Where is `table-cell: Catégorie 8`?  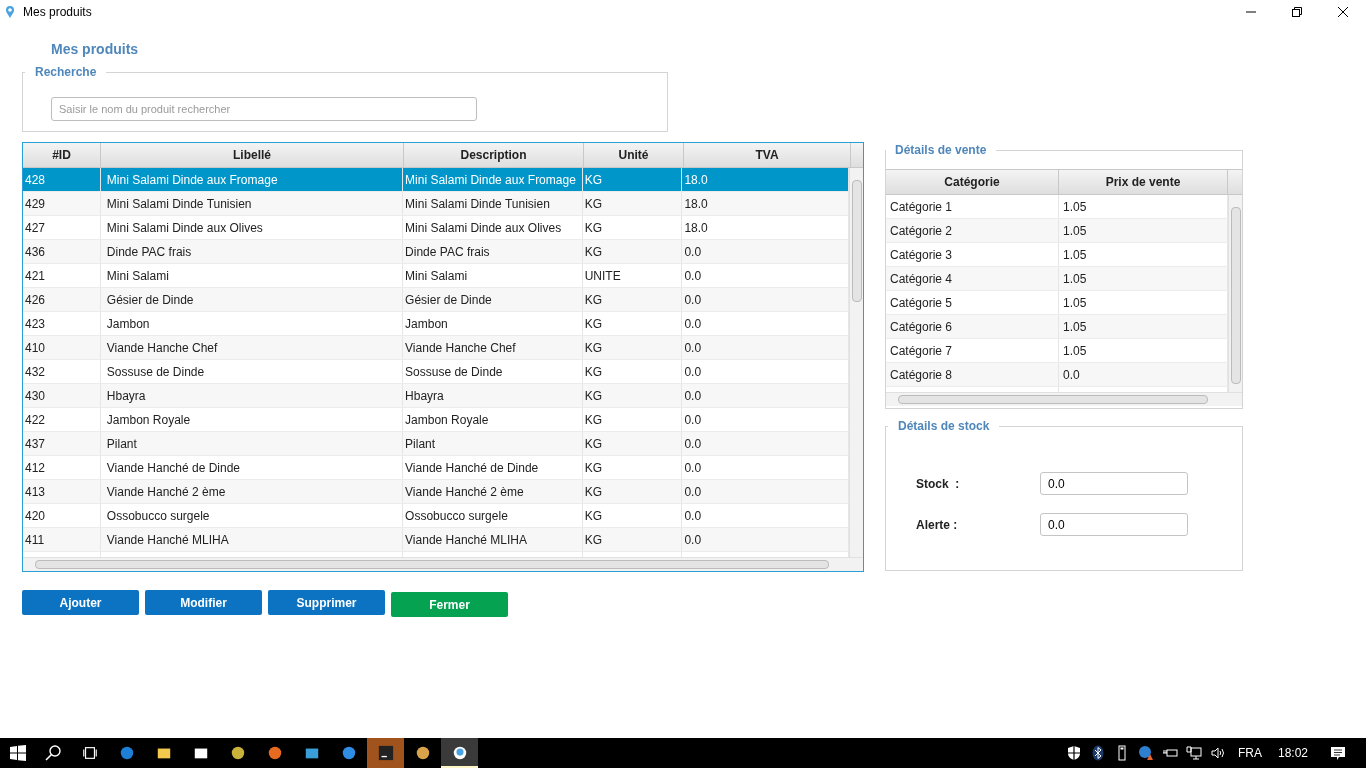
table-cell: Catégorie 8 is located at coordinates (972, 374).